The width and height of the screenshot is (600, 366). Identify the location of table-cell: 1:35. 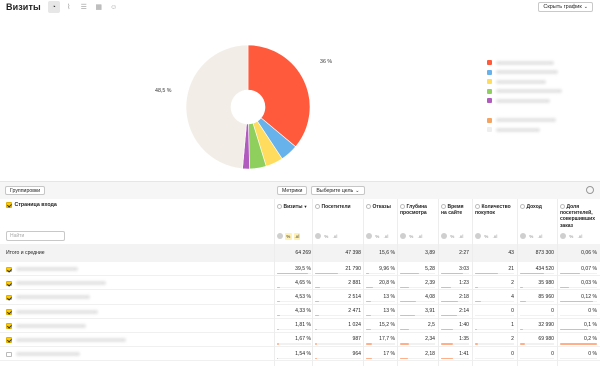
(464, 339).